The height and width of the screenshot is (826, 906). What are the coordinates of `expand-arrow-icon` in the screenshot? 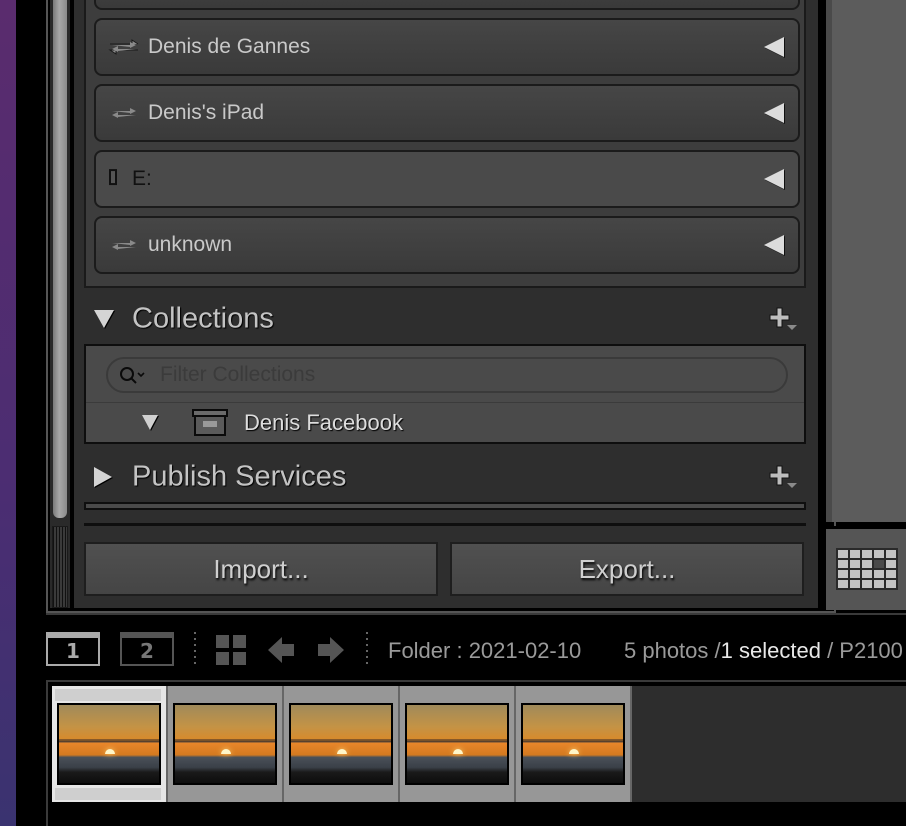 It's located at (103, 477).